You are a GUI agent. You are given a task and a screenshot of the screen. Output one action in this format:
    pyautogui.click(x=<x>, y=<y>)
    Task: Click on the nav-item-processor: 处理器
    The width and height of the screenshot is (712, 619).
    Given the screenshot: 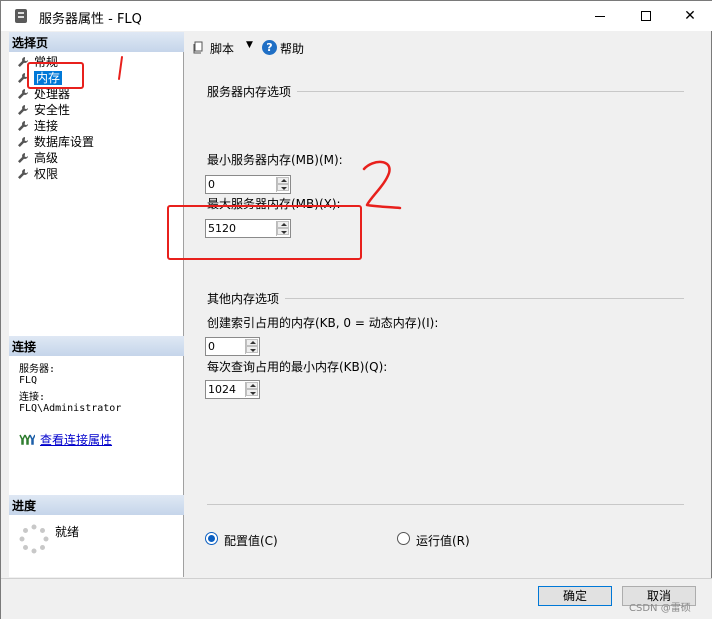 What is the action you would take?
    pyautogui.click(x=55, y=94)
    